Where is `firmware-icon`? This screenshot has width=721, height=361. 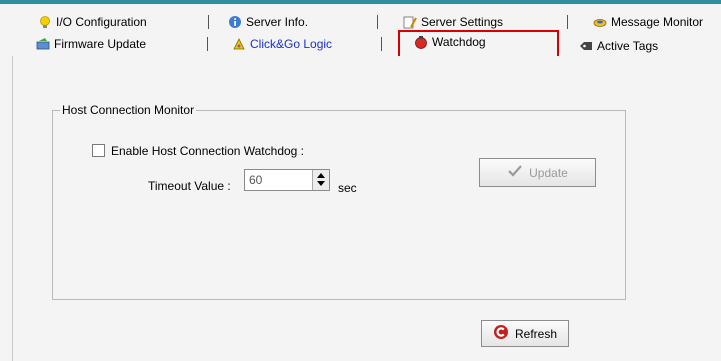
firmware-icon is located at coordinates (43, 44).